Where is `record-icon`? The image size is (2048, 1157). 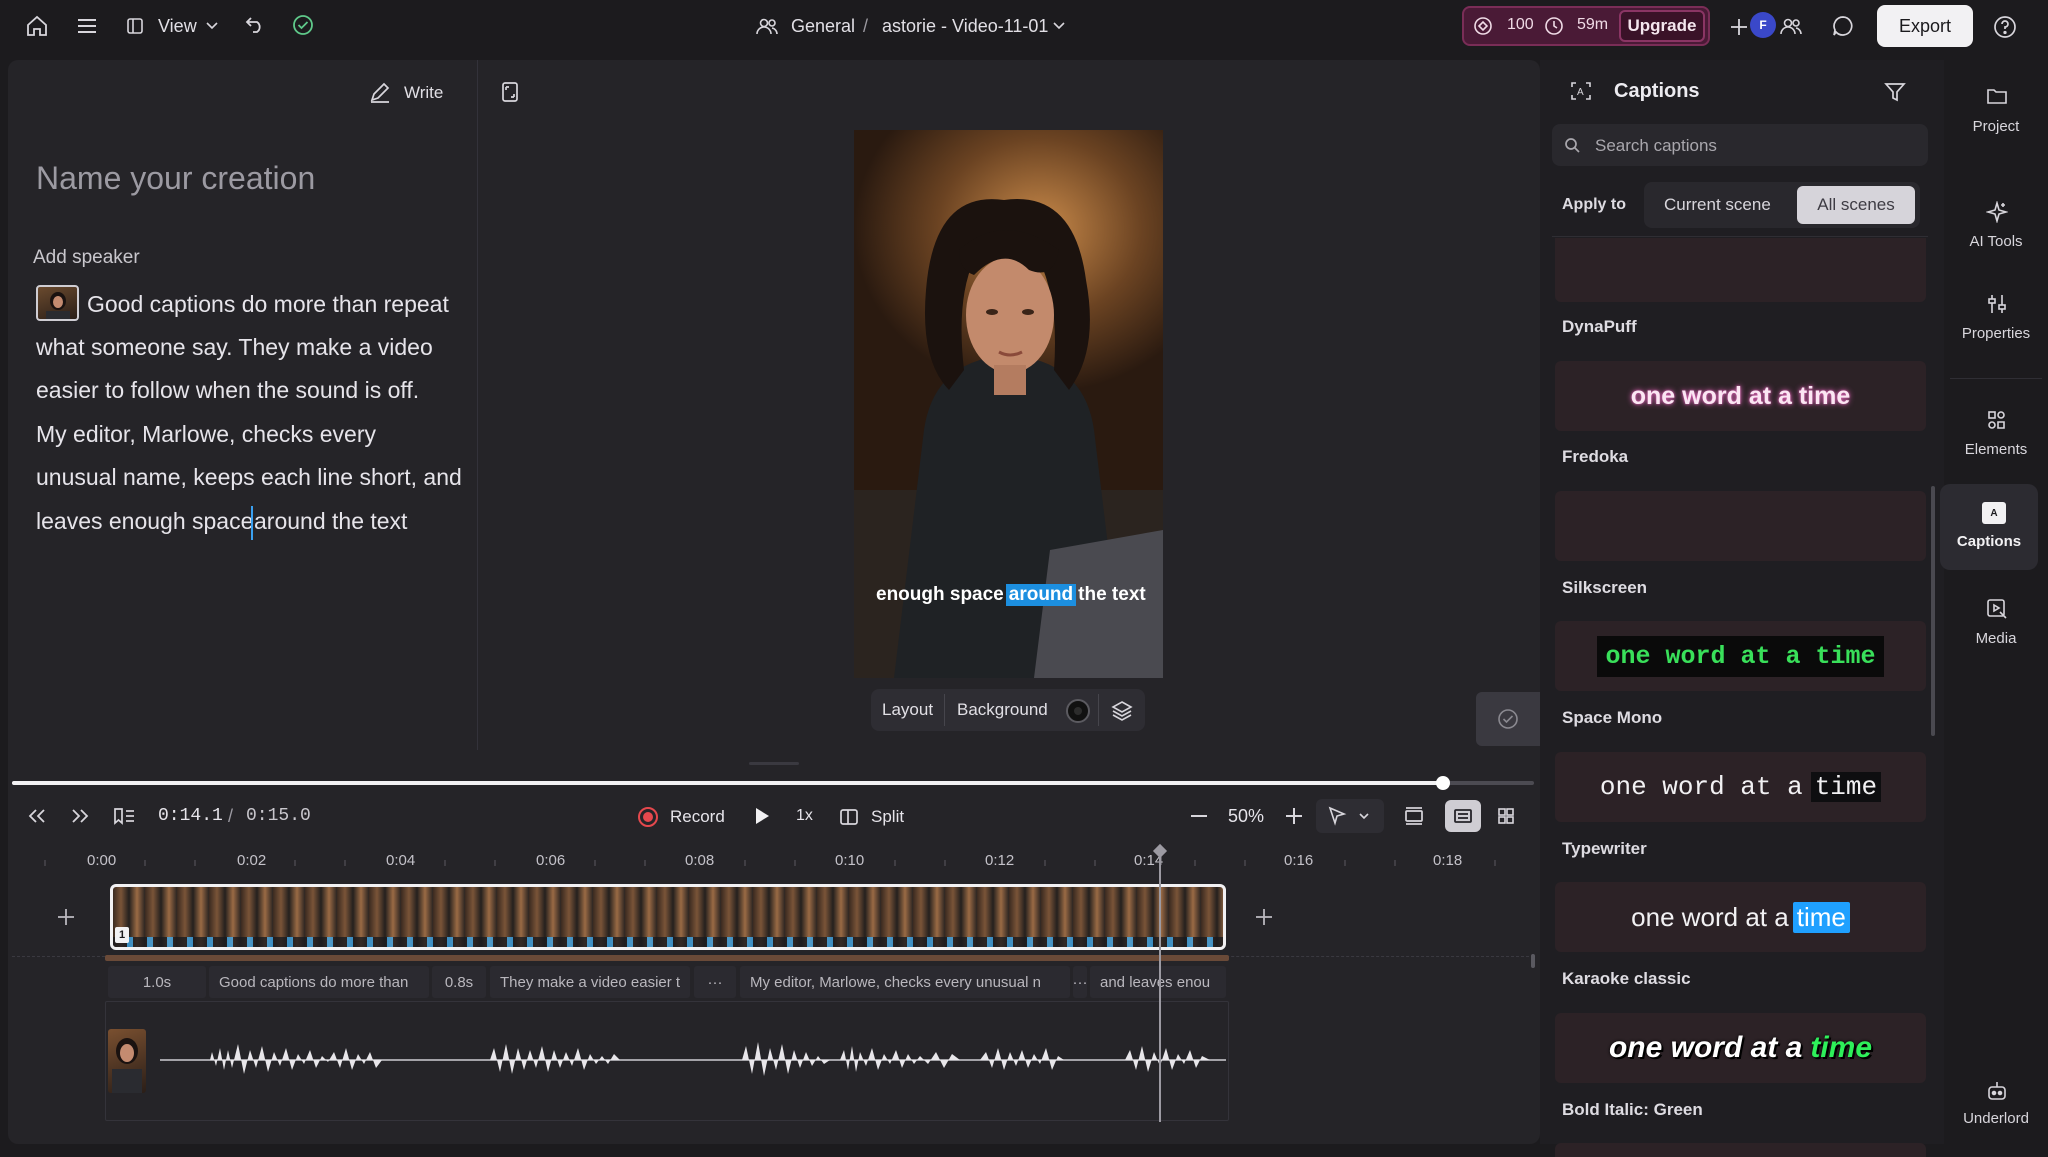 record-icon is located at coordinates (648, 817).